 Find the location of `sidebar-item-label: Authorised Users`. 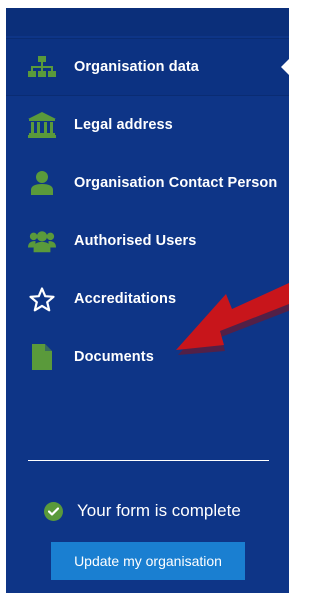

sidebar-item-label: Authorised Users is located at coordinates (135, 241).